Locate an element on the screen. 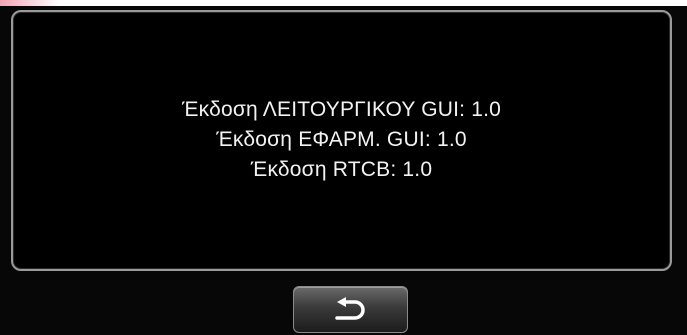 The height and width of the screenshot is (335, 687). os-gui-version-text: Έκδοση ΛΕΙΤΟΥΡΓΙΚΟΥ GUI: 1.0 is located at coordinates (341, 109).